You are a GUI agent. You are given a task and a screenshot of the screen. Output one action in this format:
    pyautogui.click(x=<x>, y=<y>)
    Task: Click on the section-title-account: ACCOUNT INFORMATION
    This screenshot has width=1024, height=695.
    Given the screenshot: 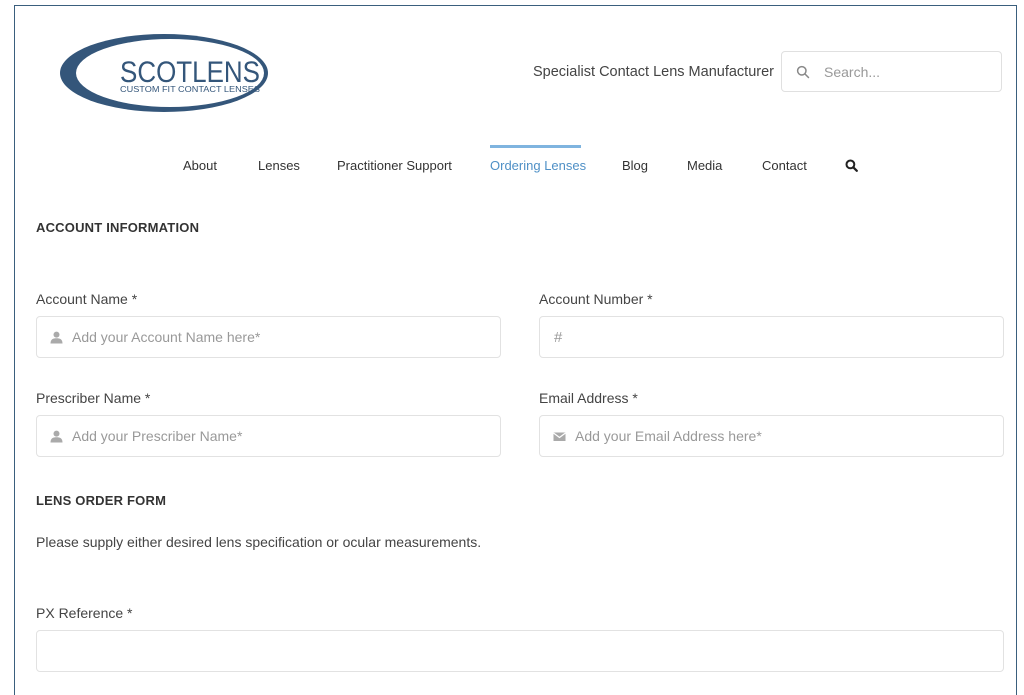 What is the action you would take?
    pyautogui.click(x=118, y=227)
    